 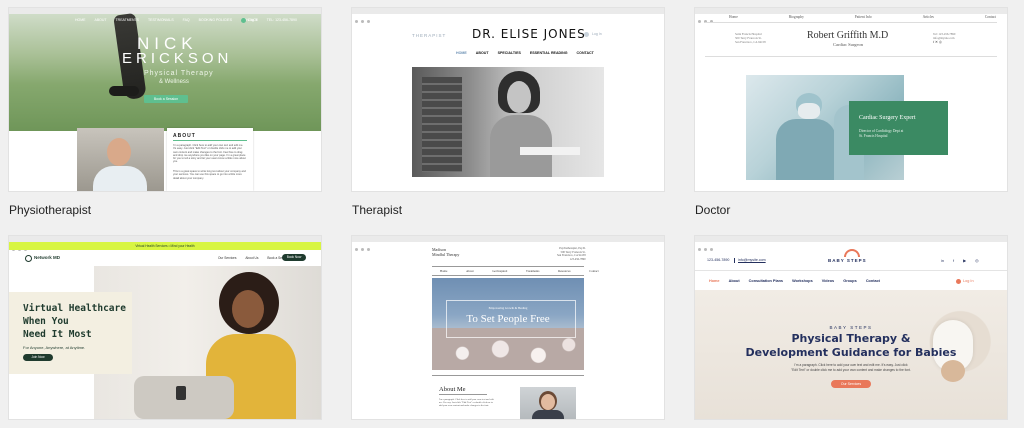 I want to click on contact-block: Tel: 123-456-7890 info@mysite.com f ✕ ◎, so click(x=944, y=38).